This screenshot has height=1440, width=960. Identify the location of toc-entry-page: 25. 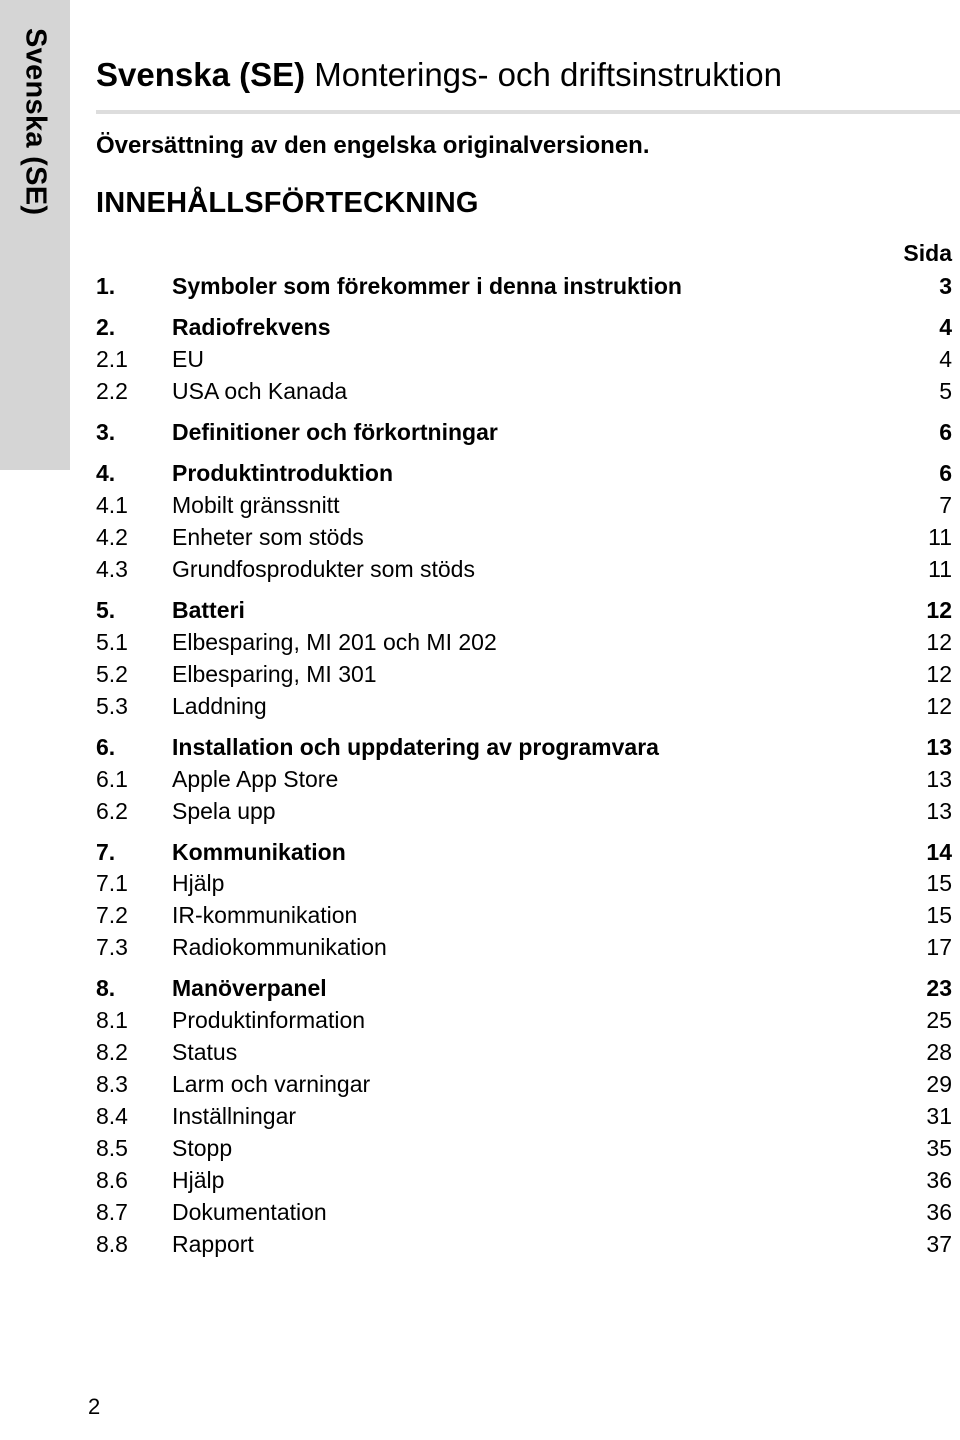
(939, 1020).